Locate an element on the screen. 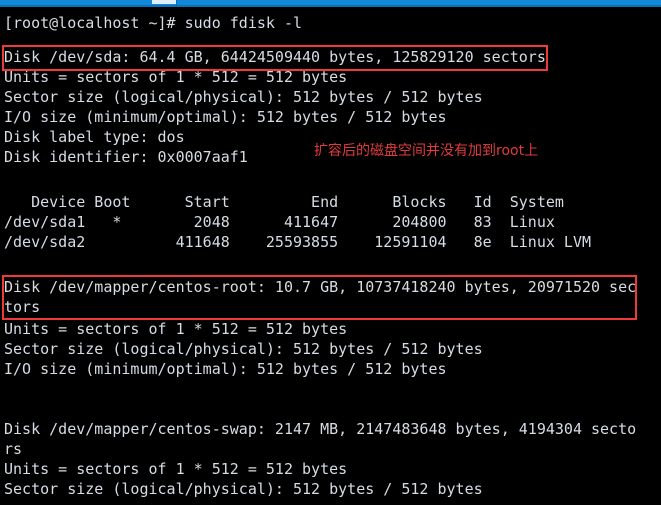  terminal-line-4: Disk label type: dos is located at coordinates (94, 137).